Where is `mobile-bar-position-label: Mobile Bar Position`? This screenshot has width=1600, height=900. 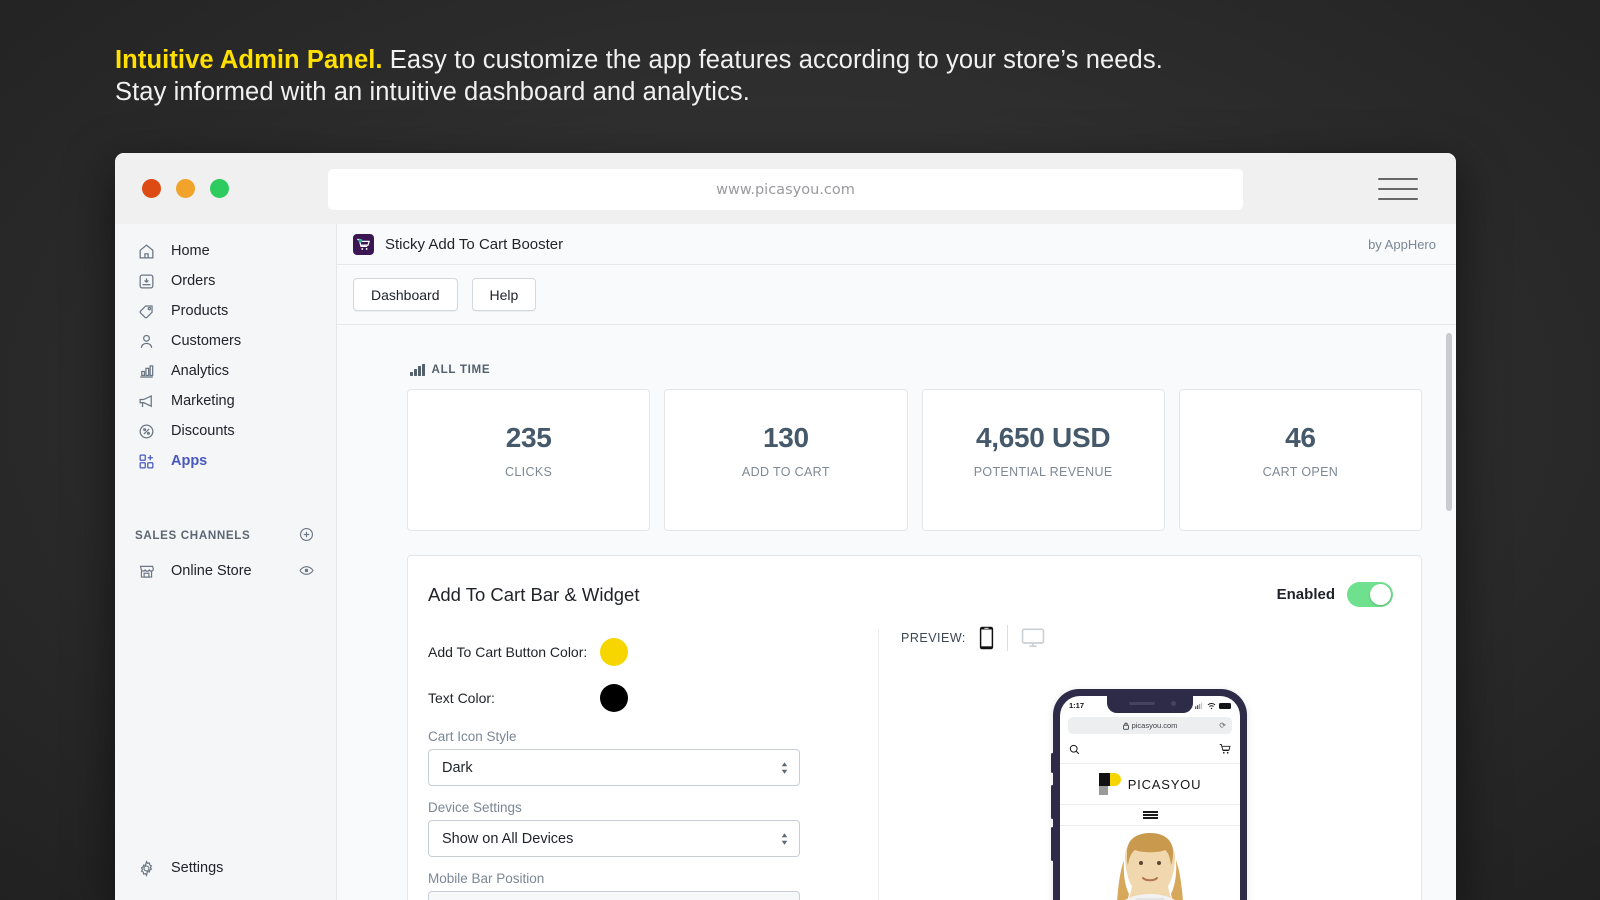
mobile-bar-position-label: Mobile Bar Position is located at coordinates (486, 878).